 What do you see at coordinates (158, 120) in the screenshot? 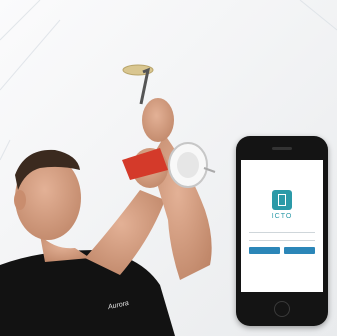
I see `hand-upper` at bounding box center [158, 120].